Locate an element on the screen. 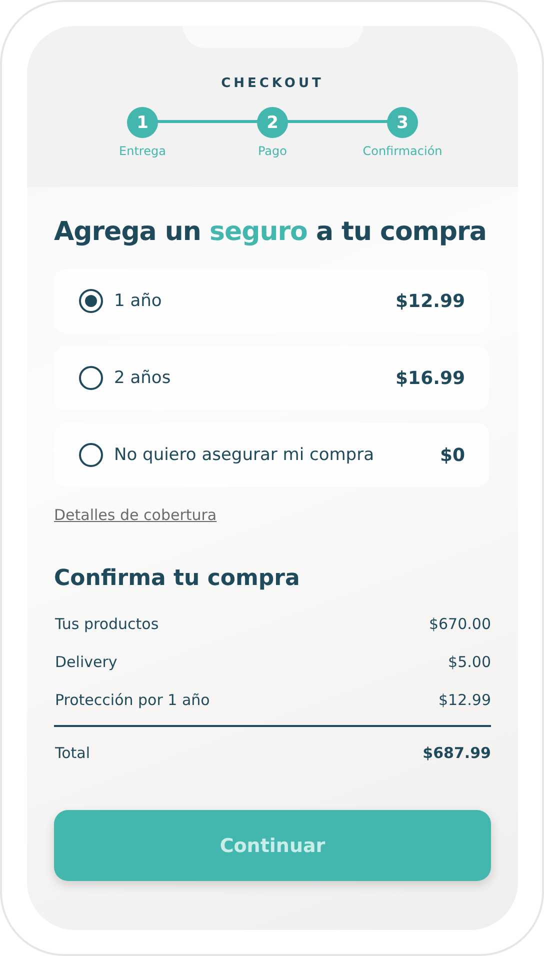 This screenshot has width=544, height=956. summary-label: Tus productos is located at coordinates (107, 624).